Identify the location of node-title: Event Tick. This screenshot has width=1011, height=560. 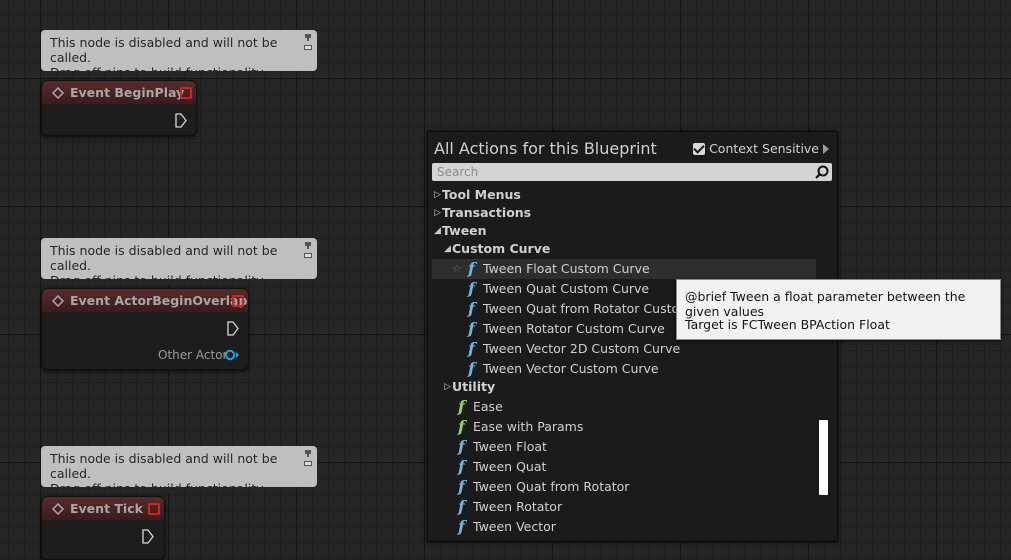
(106, 508).